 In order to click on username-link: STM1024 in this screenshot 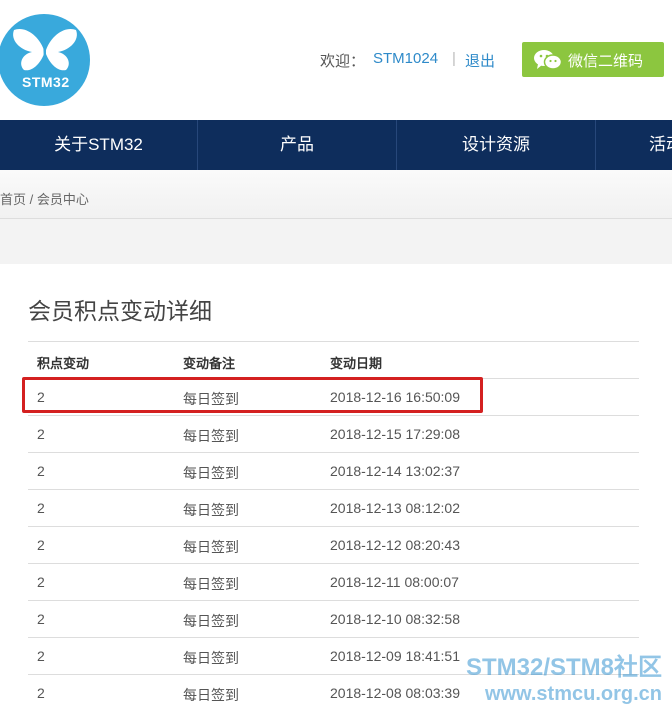, I will do `click(405, 58)`.